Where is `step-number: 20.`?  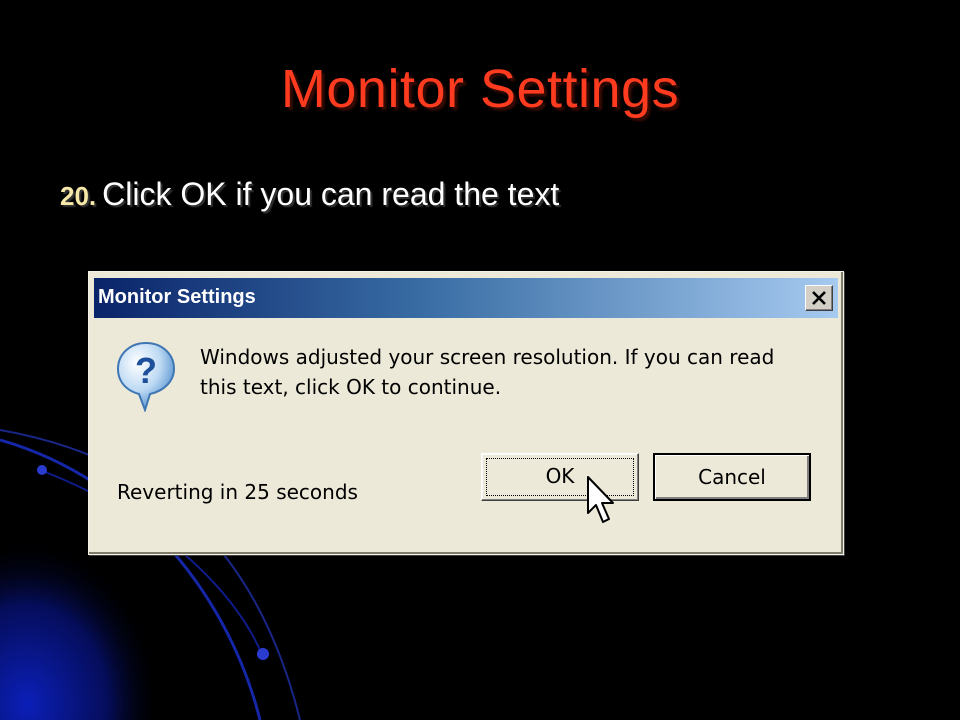
step-number: 20. is located at coordinates (78, 196).